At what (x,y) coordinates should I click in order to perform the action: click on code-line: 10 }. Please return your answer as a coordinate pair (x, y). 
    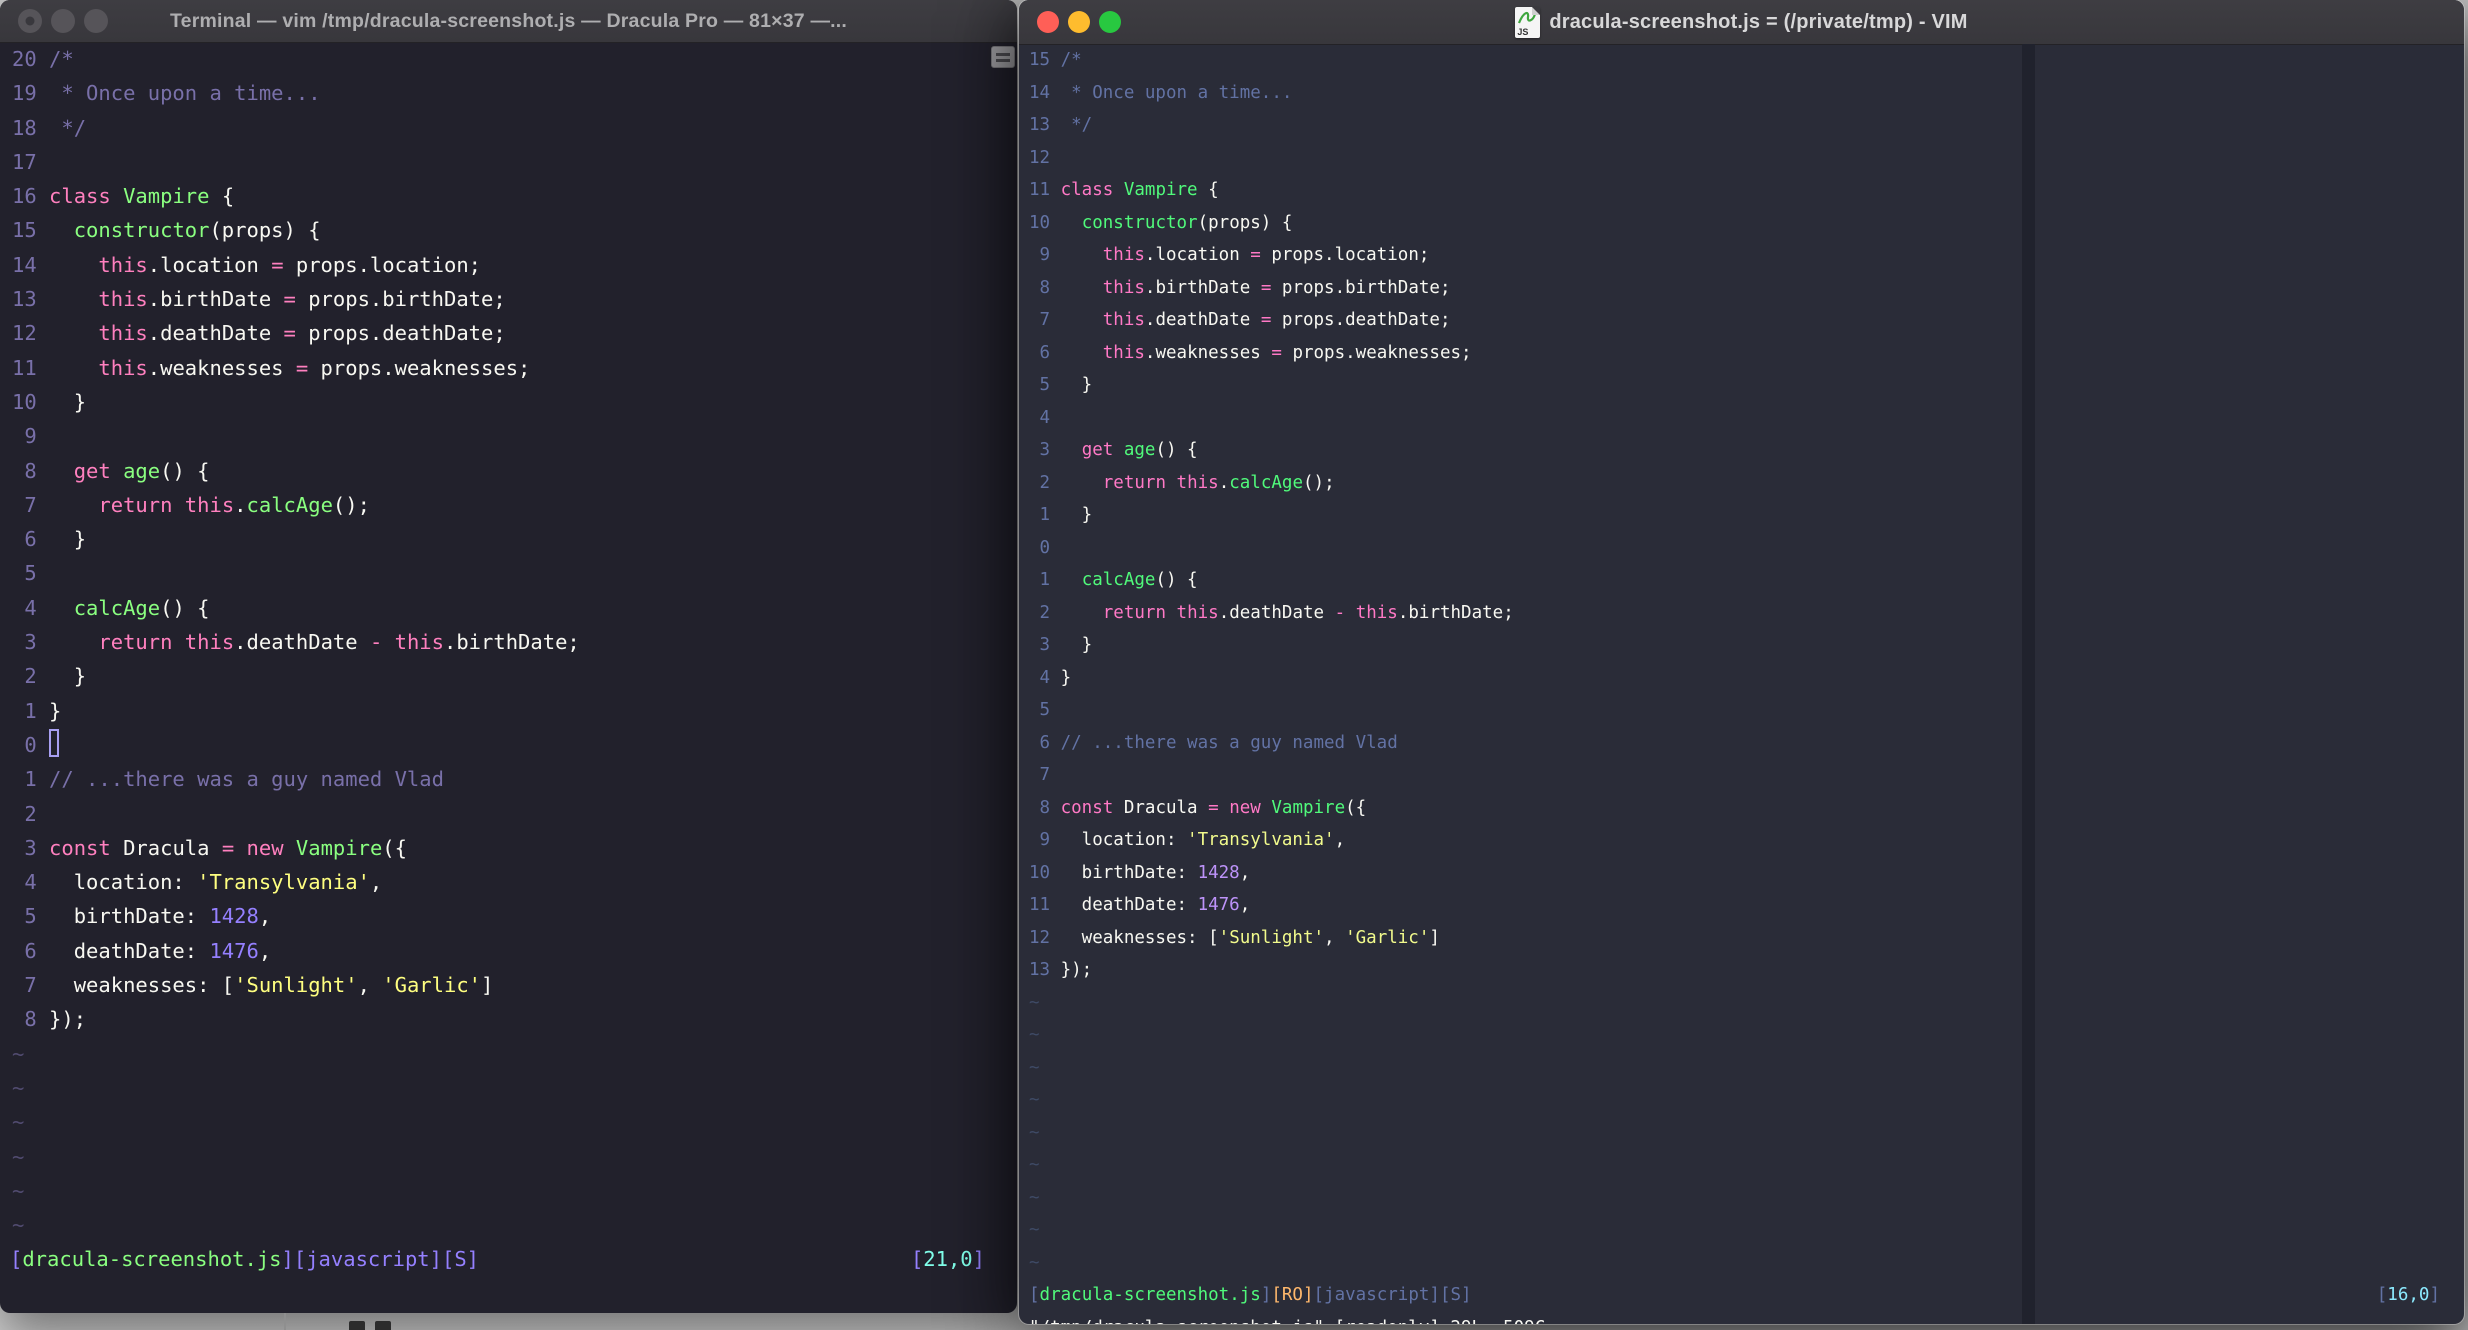
    Looking at the image, I should click on (49, 401).